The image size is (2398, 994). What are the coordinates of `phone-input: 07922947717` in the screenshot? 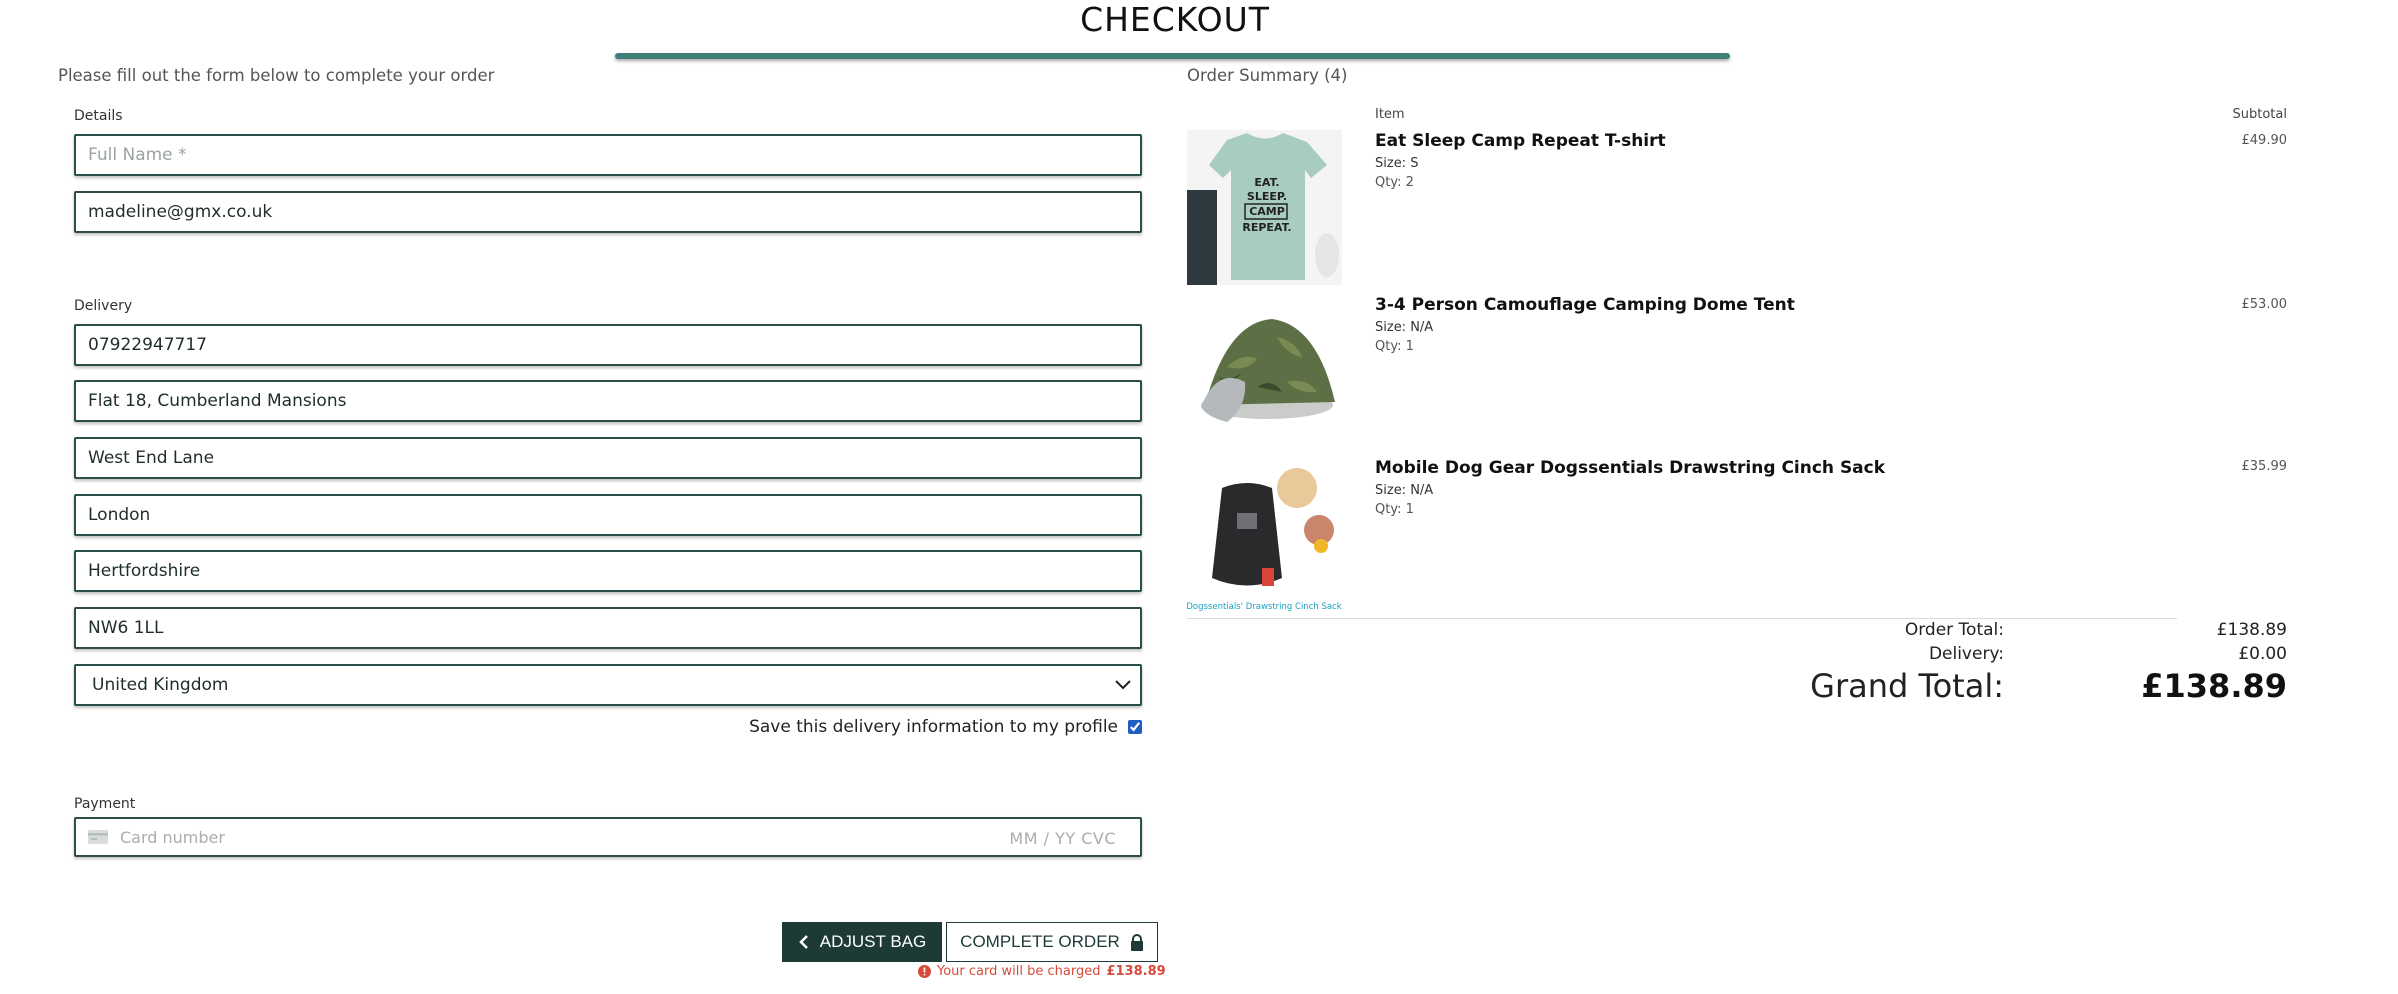 It's located at (608, 345).